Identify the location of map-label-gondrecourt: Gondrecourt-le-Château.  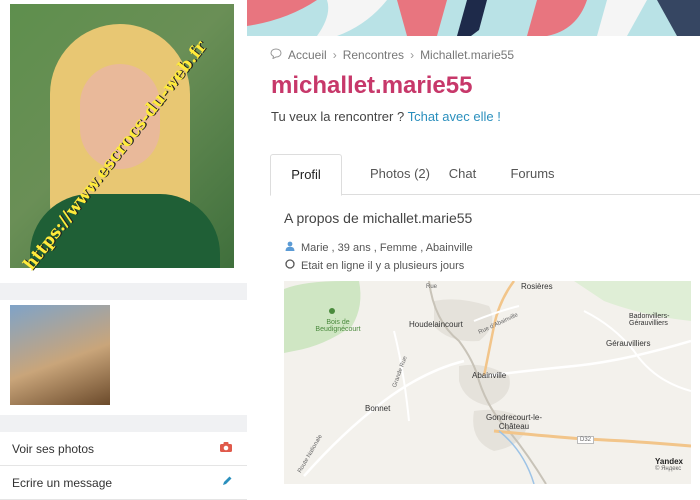
(514, 422).